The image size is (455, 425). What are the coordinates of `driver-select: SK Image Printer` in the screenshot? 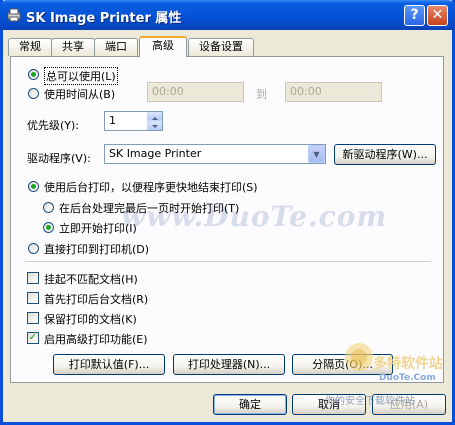 It's located at (215, 154).